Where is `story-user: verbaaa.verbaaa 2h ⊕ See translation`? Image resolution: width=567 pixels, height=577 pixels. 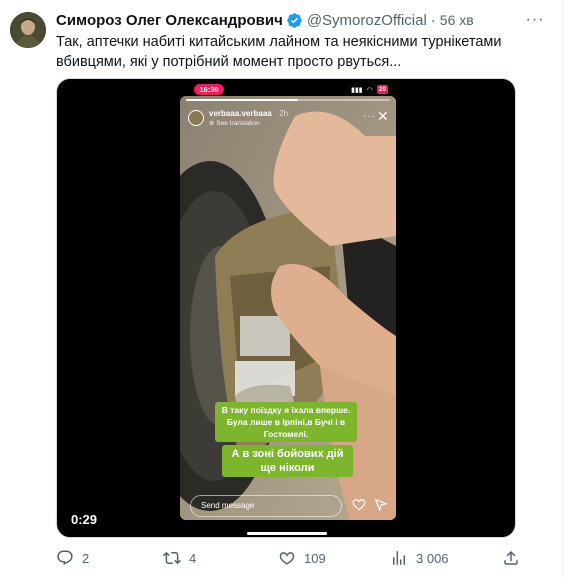
story-user: verbaaa.verbaaa 2h ⊕ See translation is located at coordinates (238, 118).